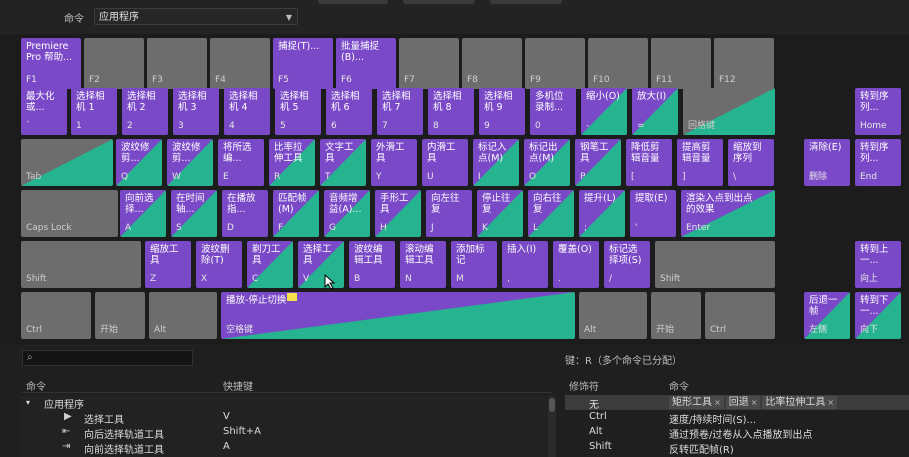 This screenshot has height=457, width=909. I want to click on key-n: 滚动编 辑工具 N, so click(423, 264).